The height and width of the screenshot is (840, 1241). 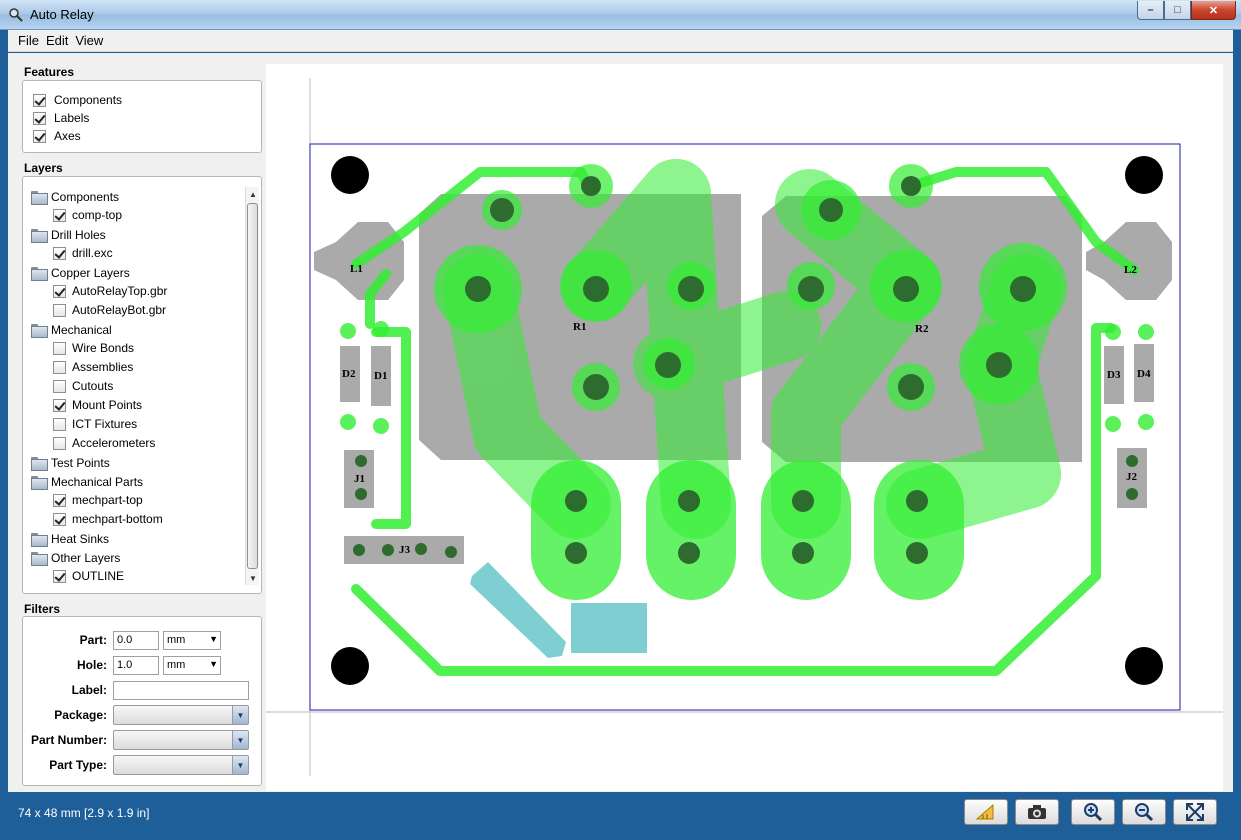 I want to click on tree-item-outline: OUTLINE, so click(x=88, y=576).